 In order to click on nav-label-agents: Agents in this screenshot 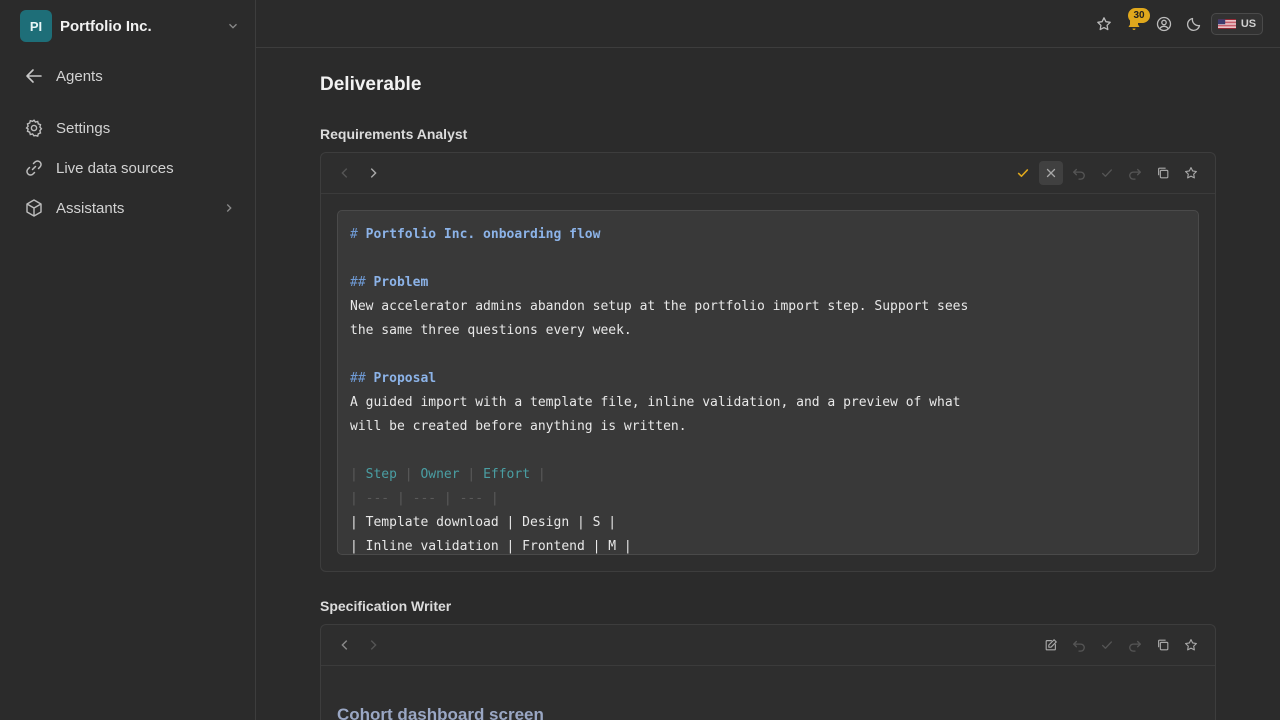, I will do `click(79, 76)`.